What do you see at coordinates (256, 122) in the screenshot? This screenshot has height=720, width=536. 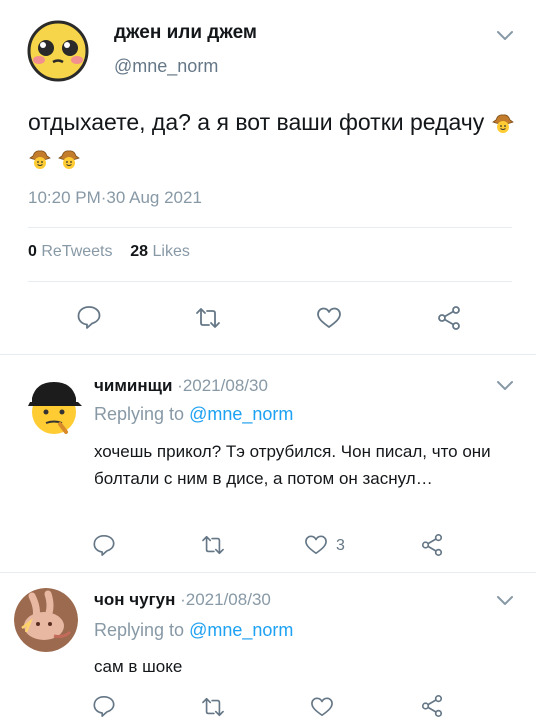 I see `main-tweet-body: отдыхаете, да? а я вот ваши фотки редачу` at bounding box center [256, 122].